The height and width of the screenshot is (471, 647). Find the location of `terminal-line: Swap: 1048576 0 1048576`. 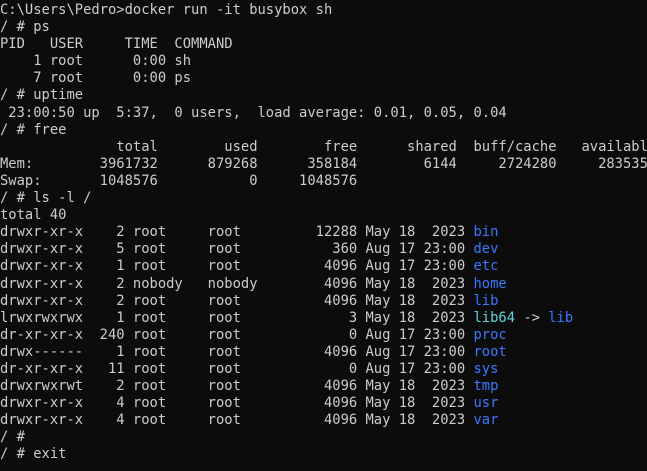

terminal-line: Swap: 1048576 0 1048576 is located at coordinates (323, 181).